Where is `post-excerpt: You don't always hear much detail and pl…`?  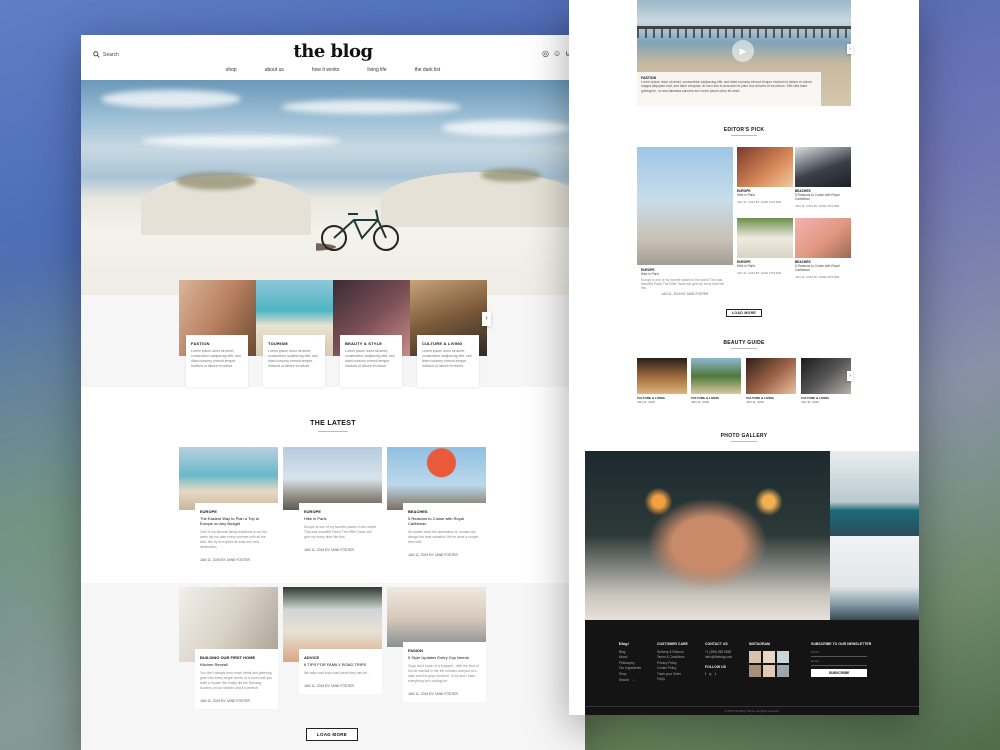
post-excerpt: You don't always hear much detail and pl… is located at coordinates (236, 680).